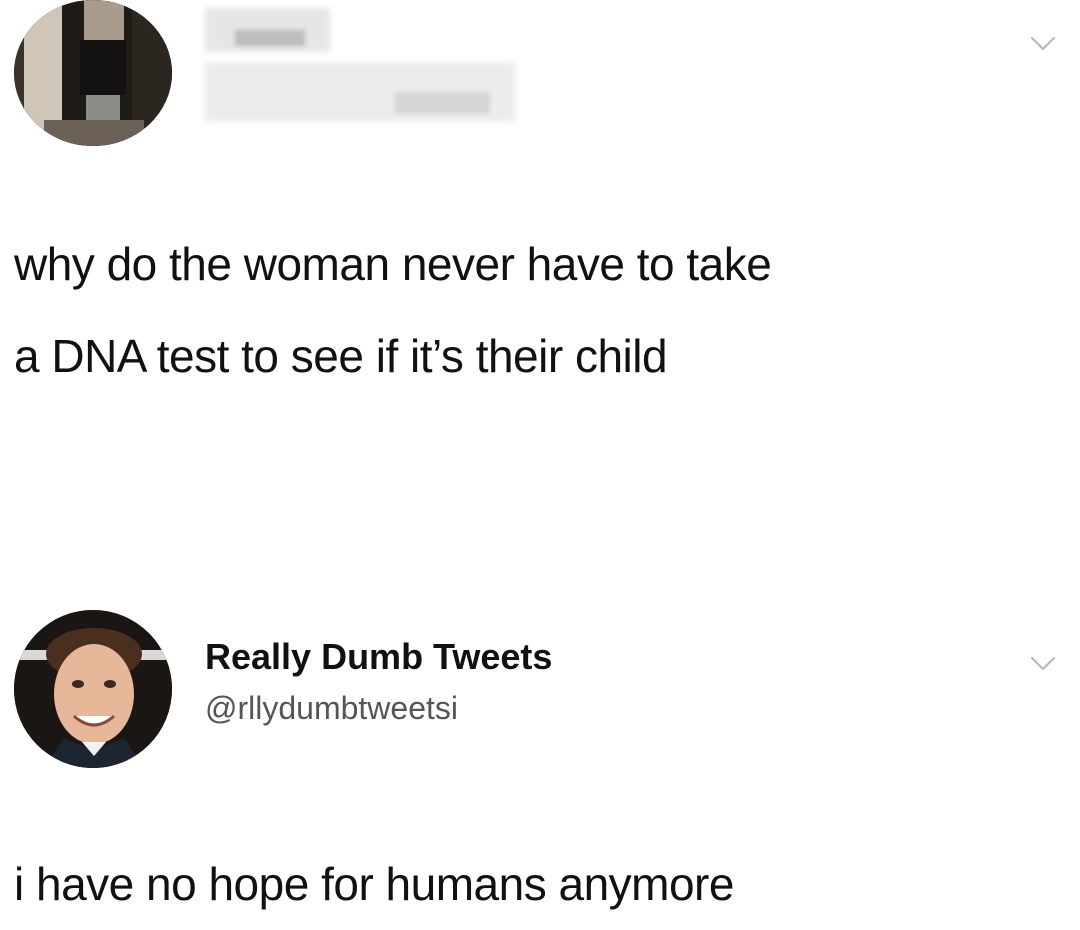 The image size is (1080, 930). Describe the element at coordinates (93, 73) in the screenshot. I see `photo-avatar-icon` at that location.